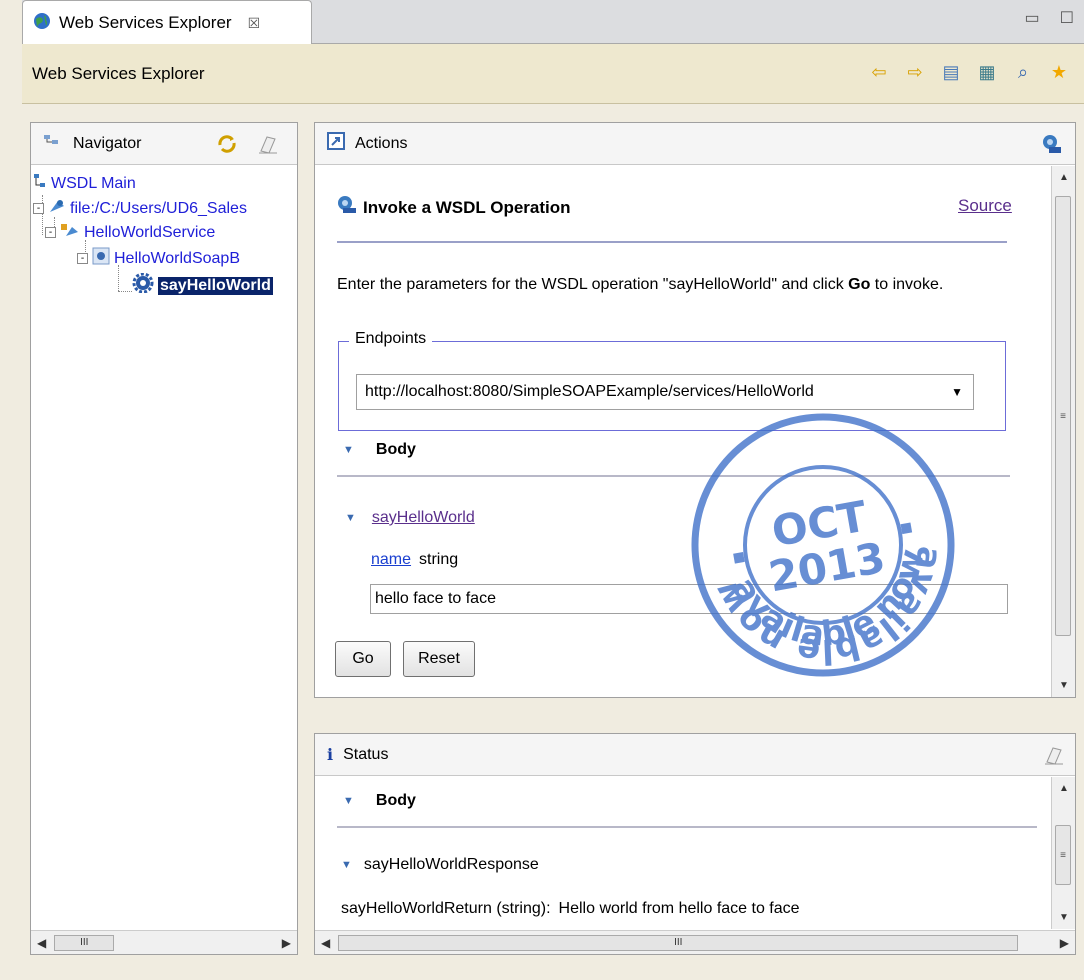 The image size is (1084, 980). Describe the element at coordinates (381, 143) in the screenshot. I see `actions-title: Actions` at that location.